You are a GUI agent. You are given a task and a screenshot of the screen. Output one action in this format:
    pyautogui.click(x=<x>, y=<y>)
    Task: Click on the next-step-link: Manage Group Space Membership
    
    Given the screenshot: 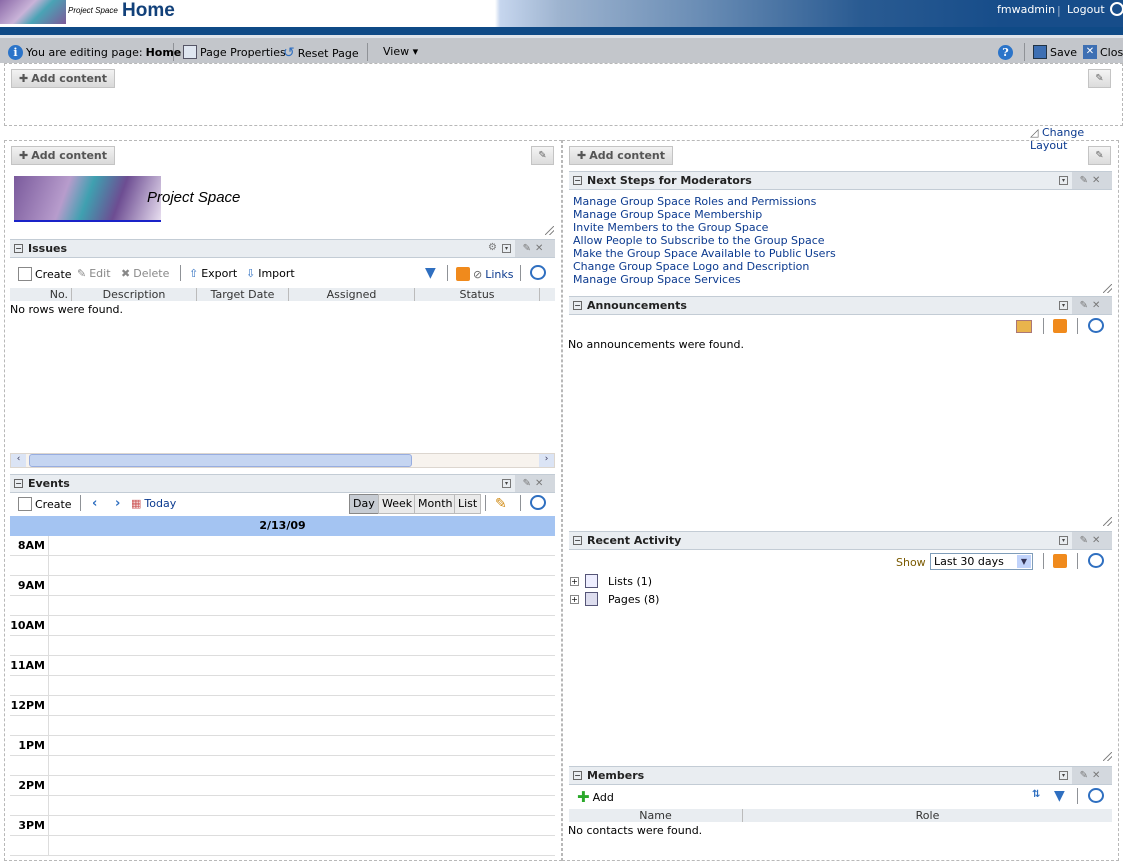 What is the action you would take?
    pyautogui.click(x=704, y=214)
    